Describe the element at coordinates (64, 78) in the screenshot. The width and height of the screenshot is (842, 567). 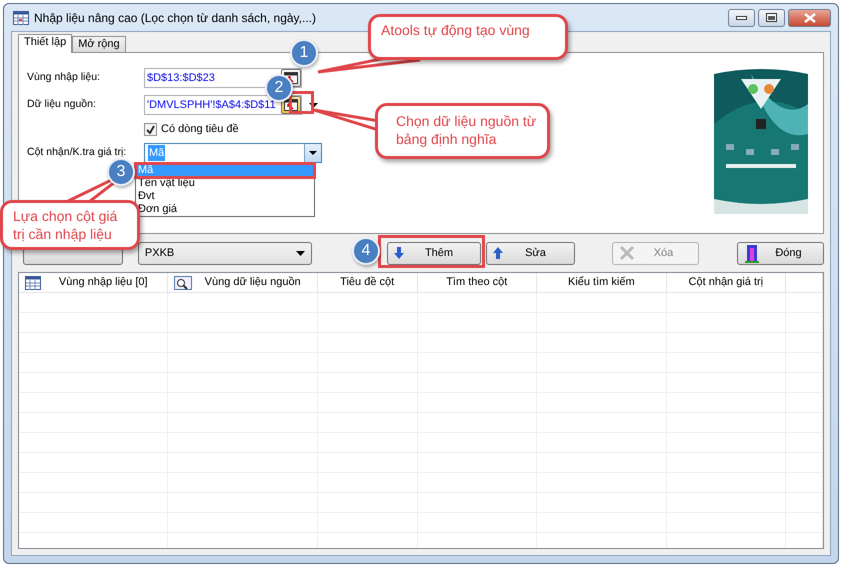
I see `field-label: Vùng nhập liệu:` at that location.